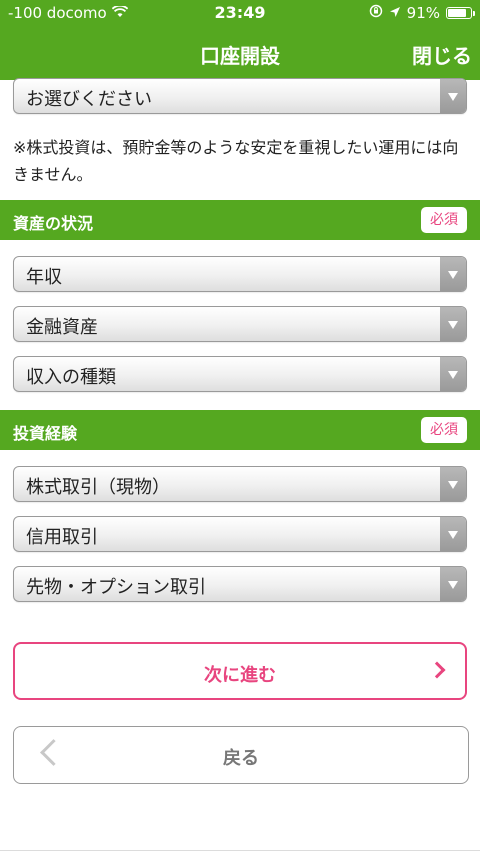 The image size is (480, 854). I want to click on select-value: 信用取引, so click(62, 537).